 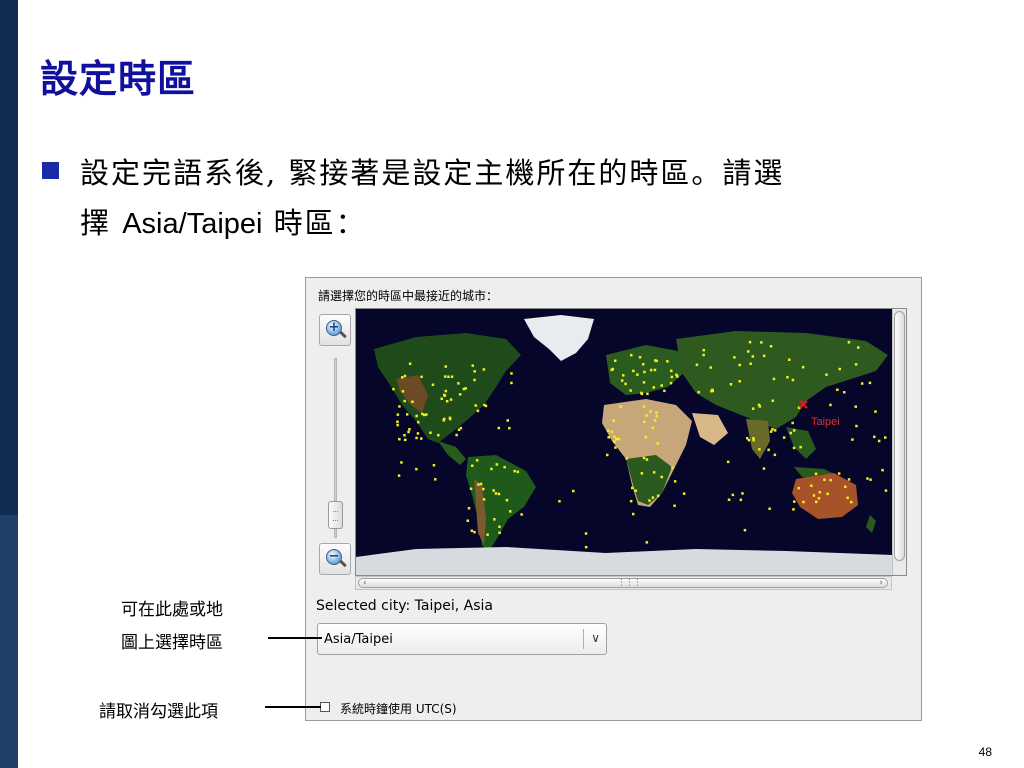 What do you see at coordinates (335, 330) in the screenshot?
I see `zoom-in-button: +` at bounding box center [335, 330].